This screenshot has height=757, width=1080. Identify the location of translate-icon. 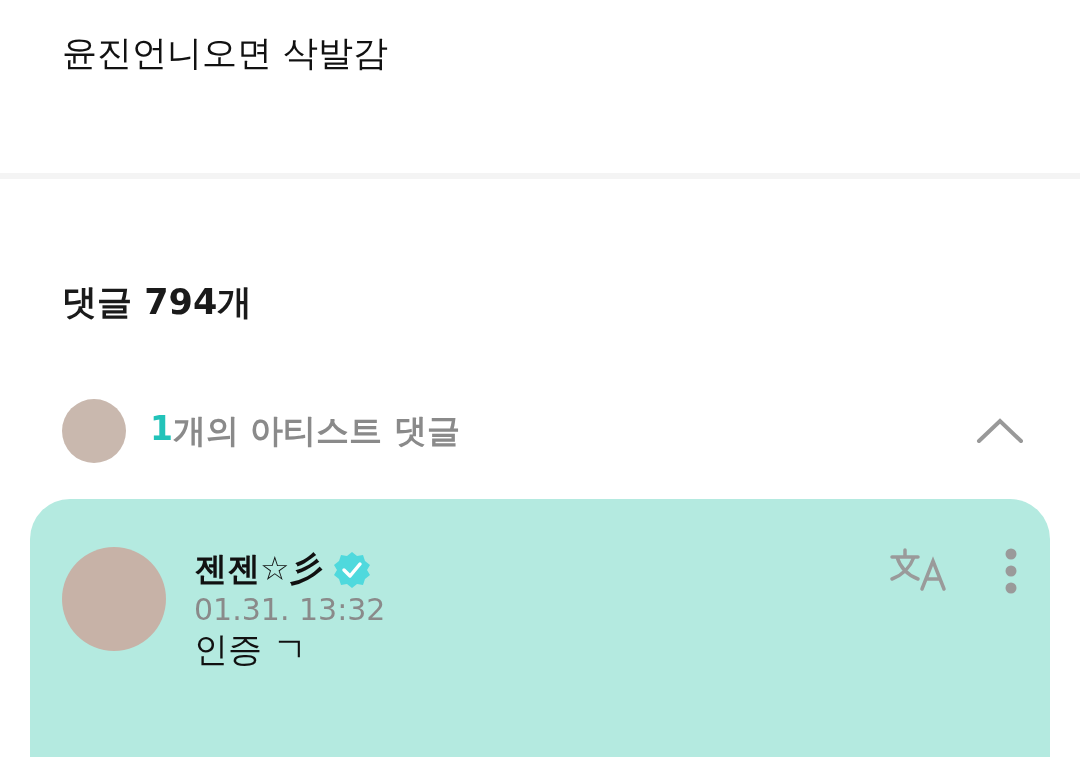
(918, 570).